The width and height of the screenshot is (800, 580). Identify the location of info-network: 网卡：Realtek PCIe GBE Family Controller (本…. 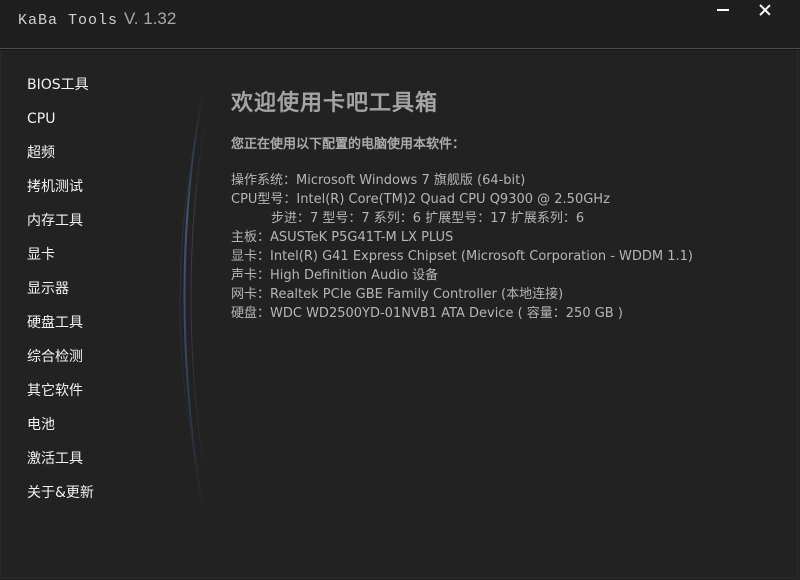
(397, 294).